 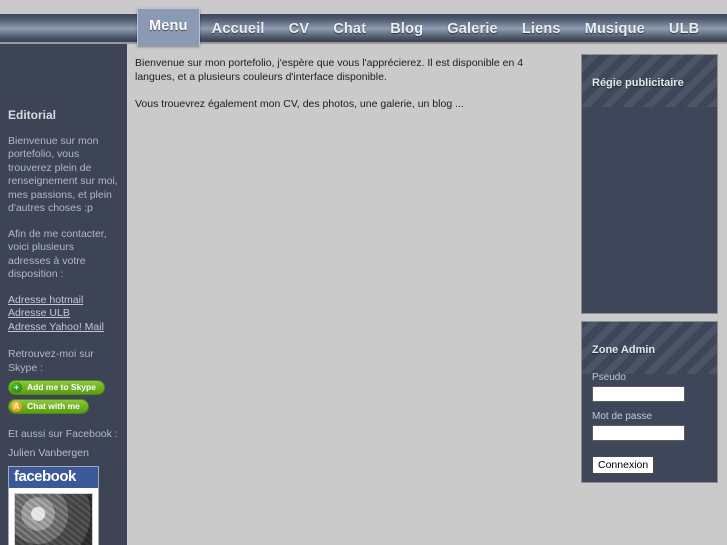 What do you see at coordinates (63, 301) in the screenshot?
I see `sidebar-link-hotmail: Adresse hotmail` at bounding box center [63, 301].